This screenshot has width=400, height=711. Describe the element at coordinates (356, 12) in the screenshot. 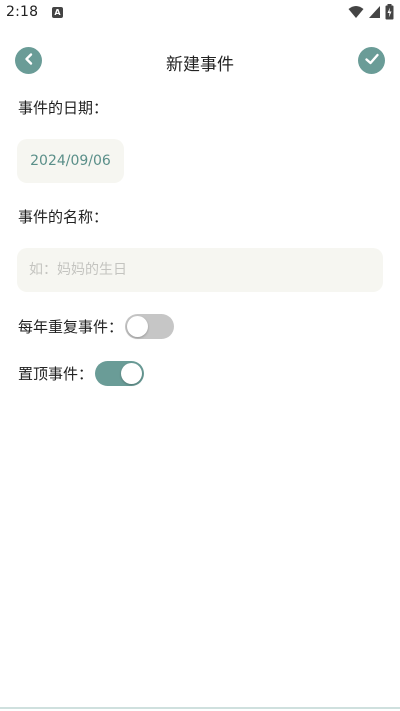

I see `wifi-icon` at that location.